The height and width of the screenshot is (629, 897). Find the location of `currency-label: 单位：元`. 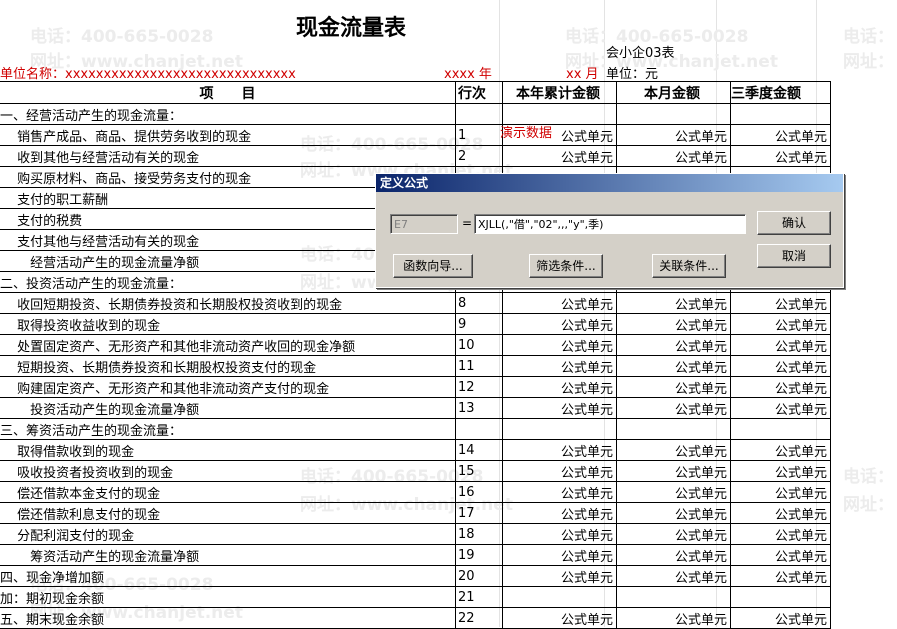

currency-label: 单位：元 is located at coordinates (632, 74).